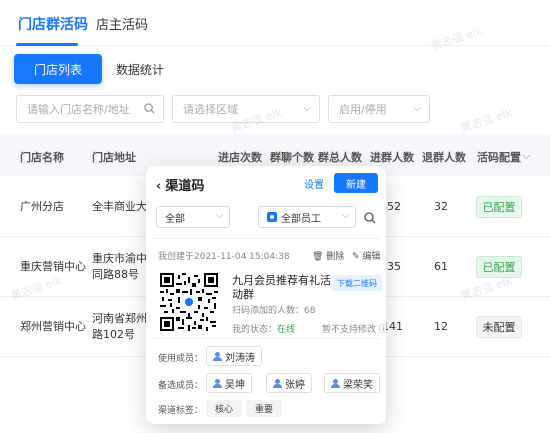 This screenshot has width=550, height=433. What do you see at coordinates (274, 311) in the screenshot?
I see `scan-count: 扫码添加的人数：68` at bounding box center [274, 311].